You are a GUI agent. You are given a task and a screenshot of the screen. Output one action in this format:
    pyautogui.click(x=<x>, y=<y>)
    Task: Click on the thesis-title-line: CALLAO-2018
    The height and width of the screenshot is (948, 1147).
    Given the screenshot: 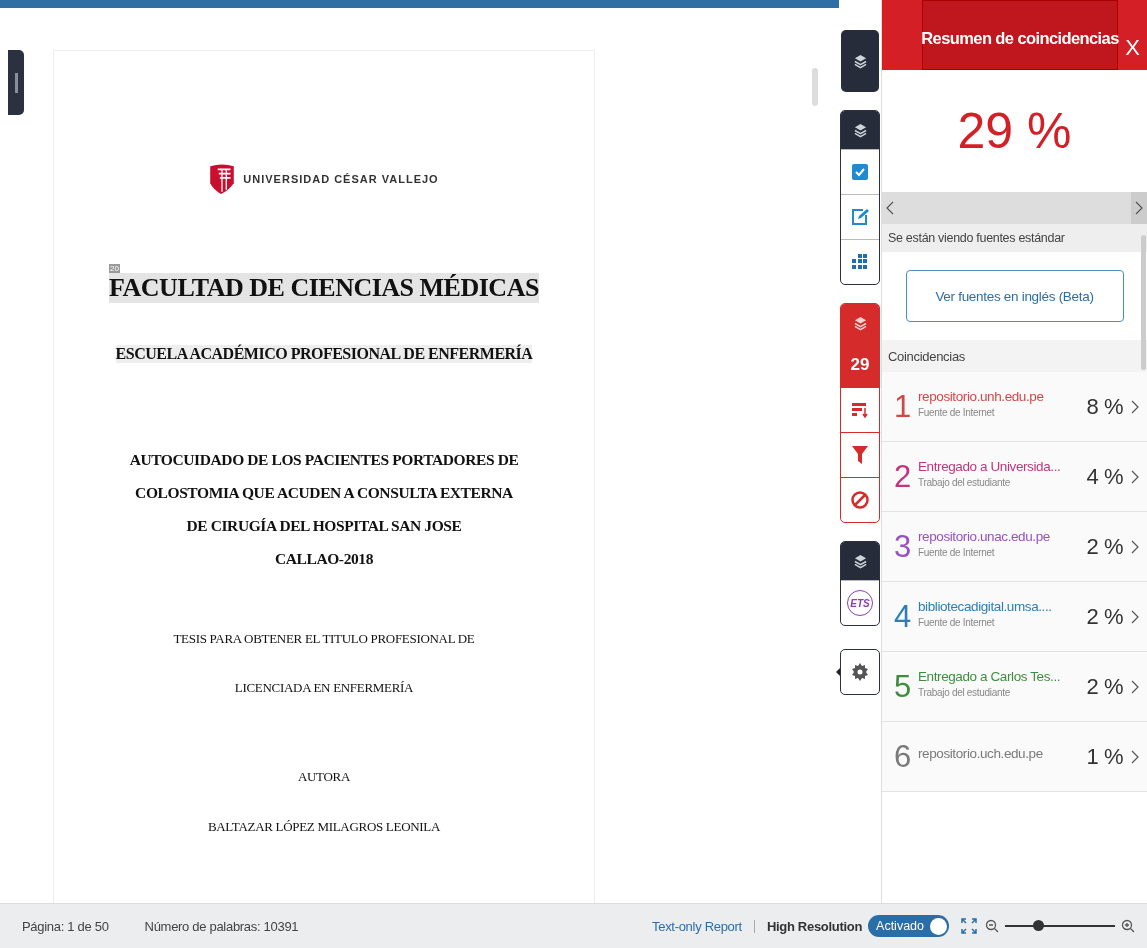 What is the action you would take?
    pyautogui.click(x=324, y=559)
    